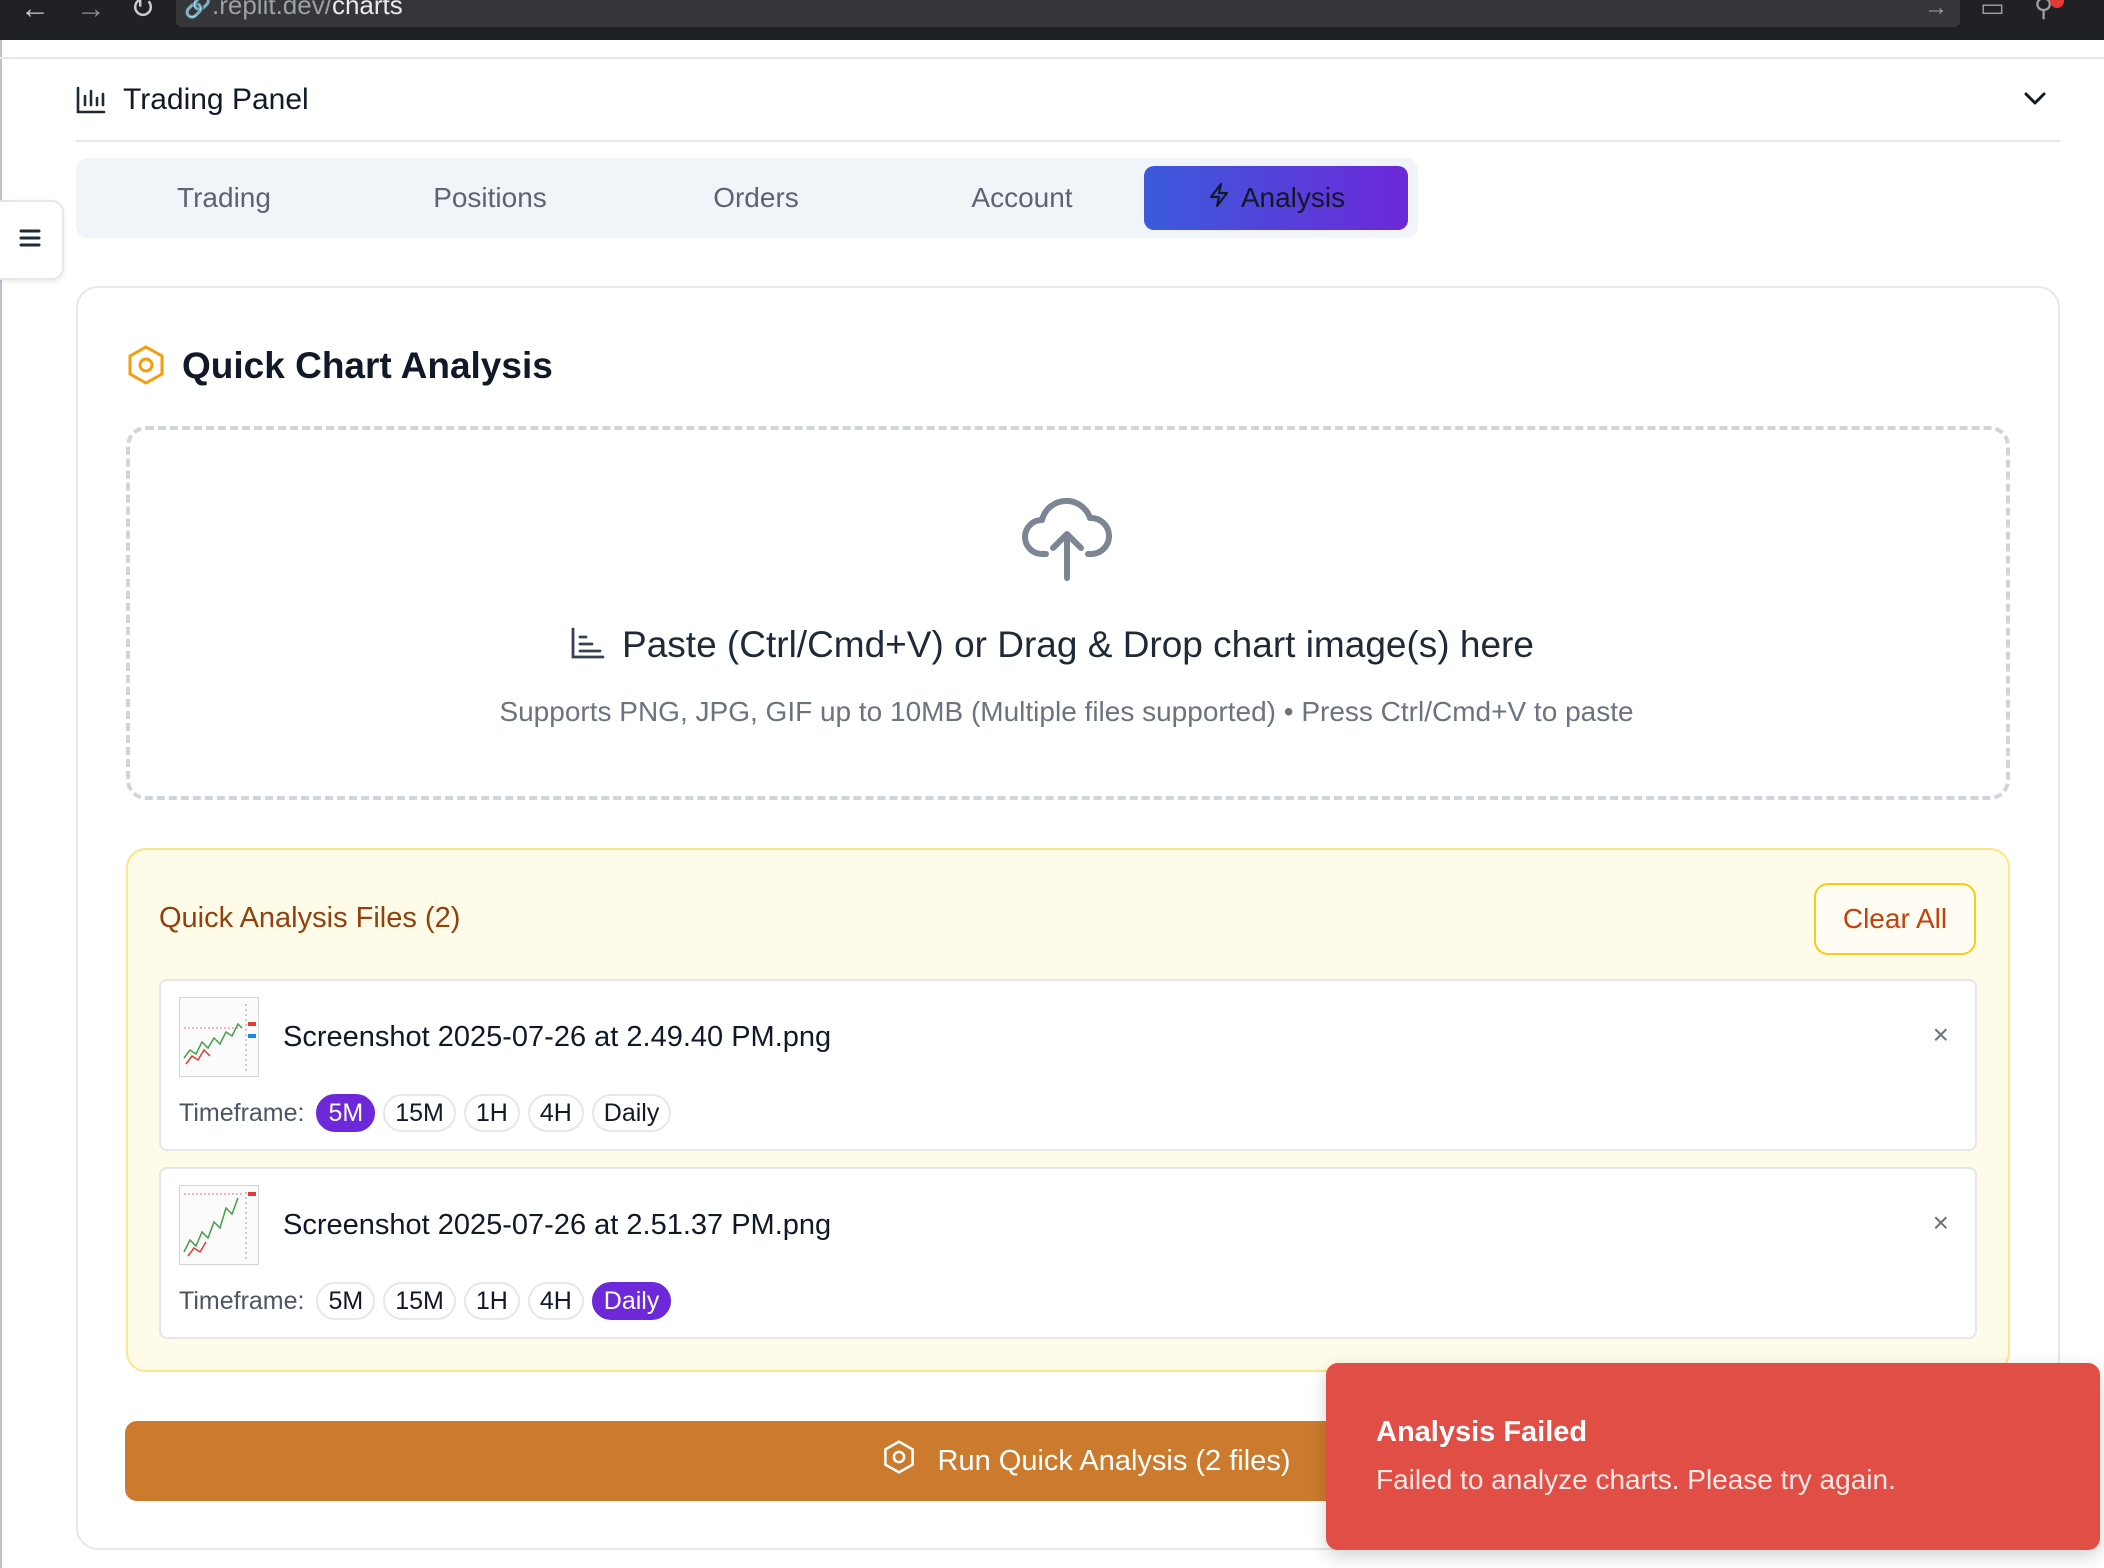 This screenshot has width=2104, height=1568. I want to click on error-toast, so click(1713, 1456).